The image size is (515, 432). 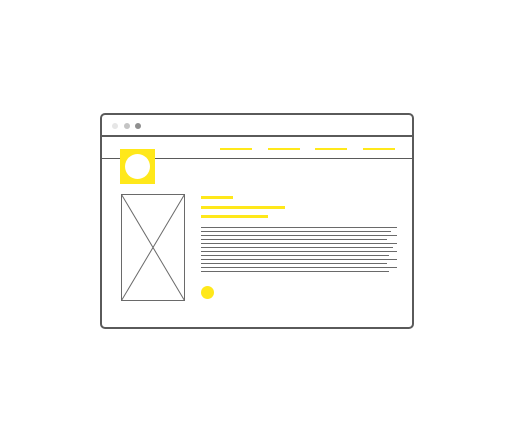 What do you see at coordinates (207, 292) in the screenshot?
I see `cta-dot-icon` at bounding box center [207, 292].